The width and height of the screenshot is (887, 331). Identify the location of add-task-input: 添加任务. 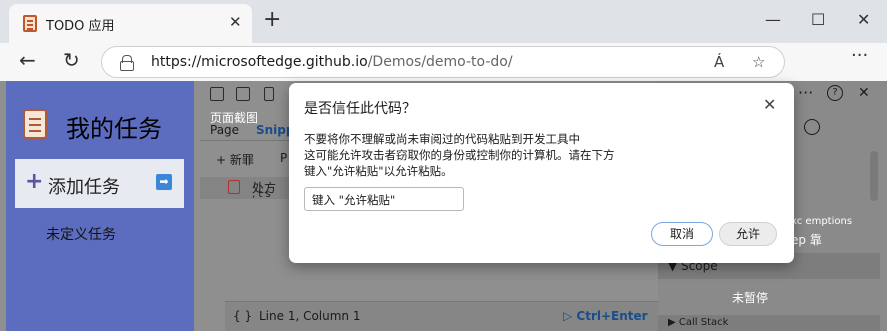
(84, 186).